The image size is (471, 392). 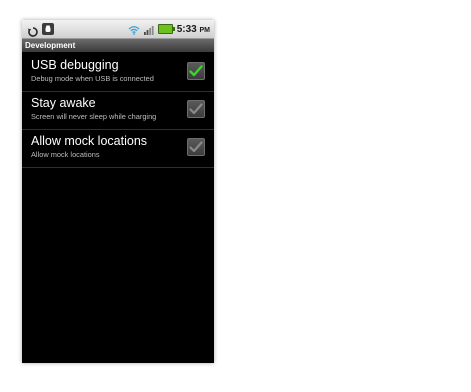 I want to click on system-icons: 5:33 PM, so click(x=169, y=29).